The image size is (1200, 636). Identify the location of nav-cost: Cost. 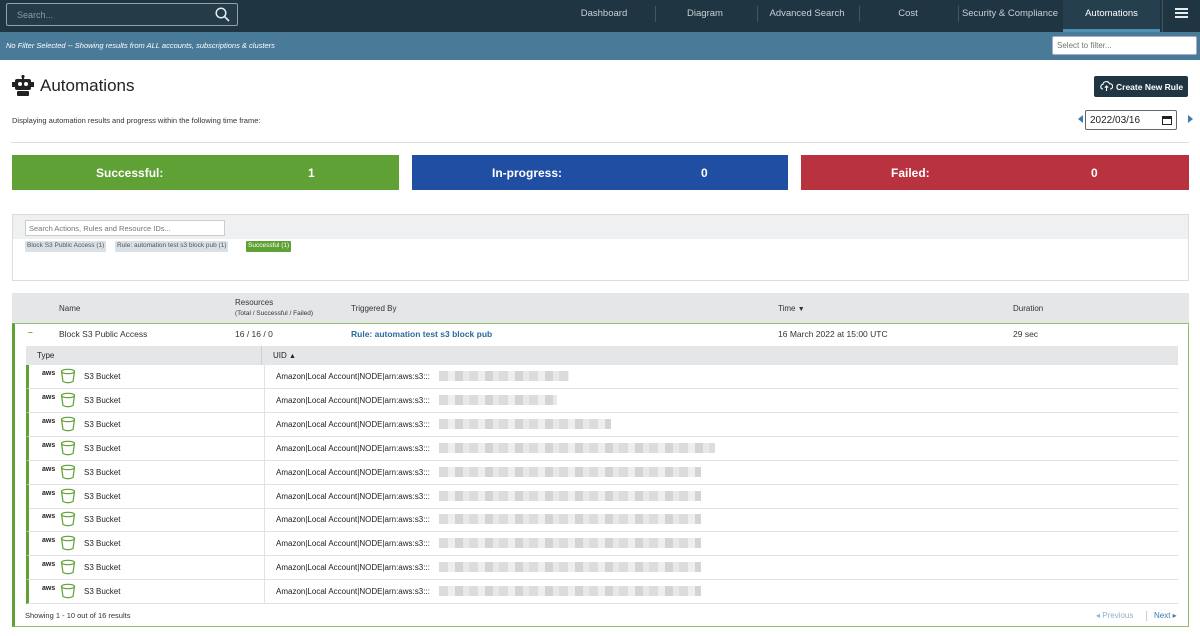
(908, 16).